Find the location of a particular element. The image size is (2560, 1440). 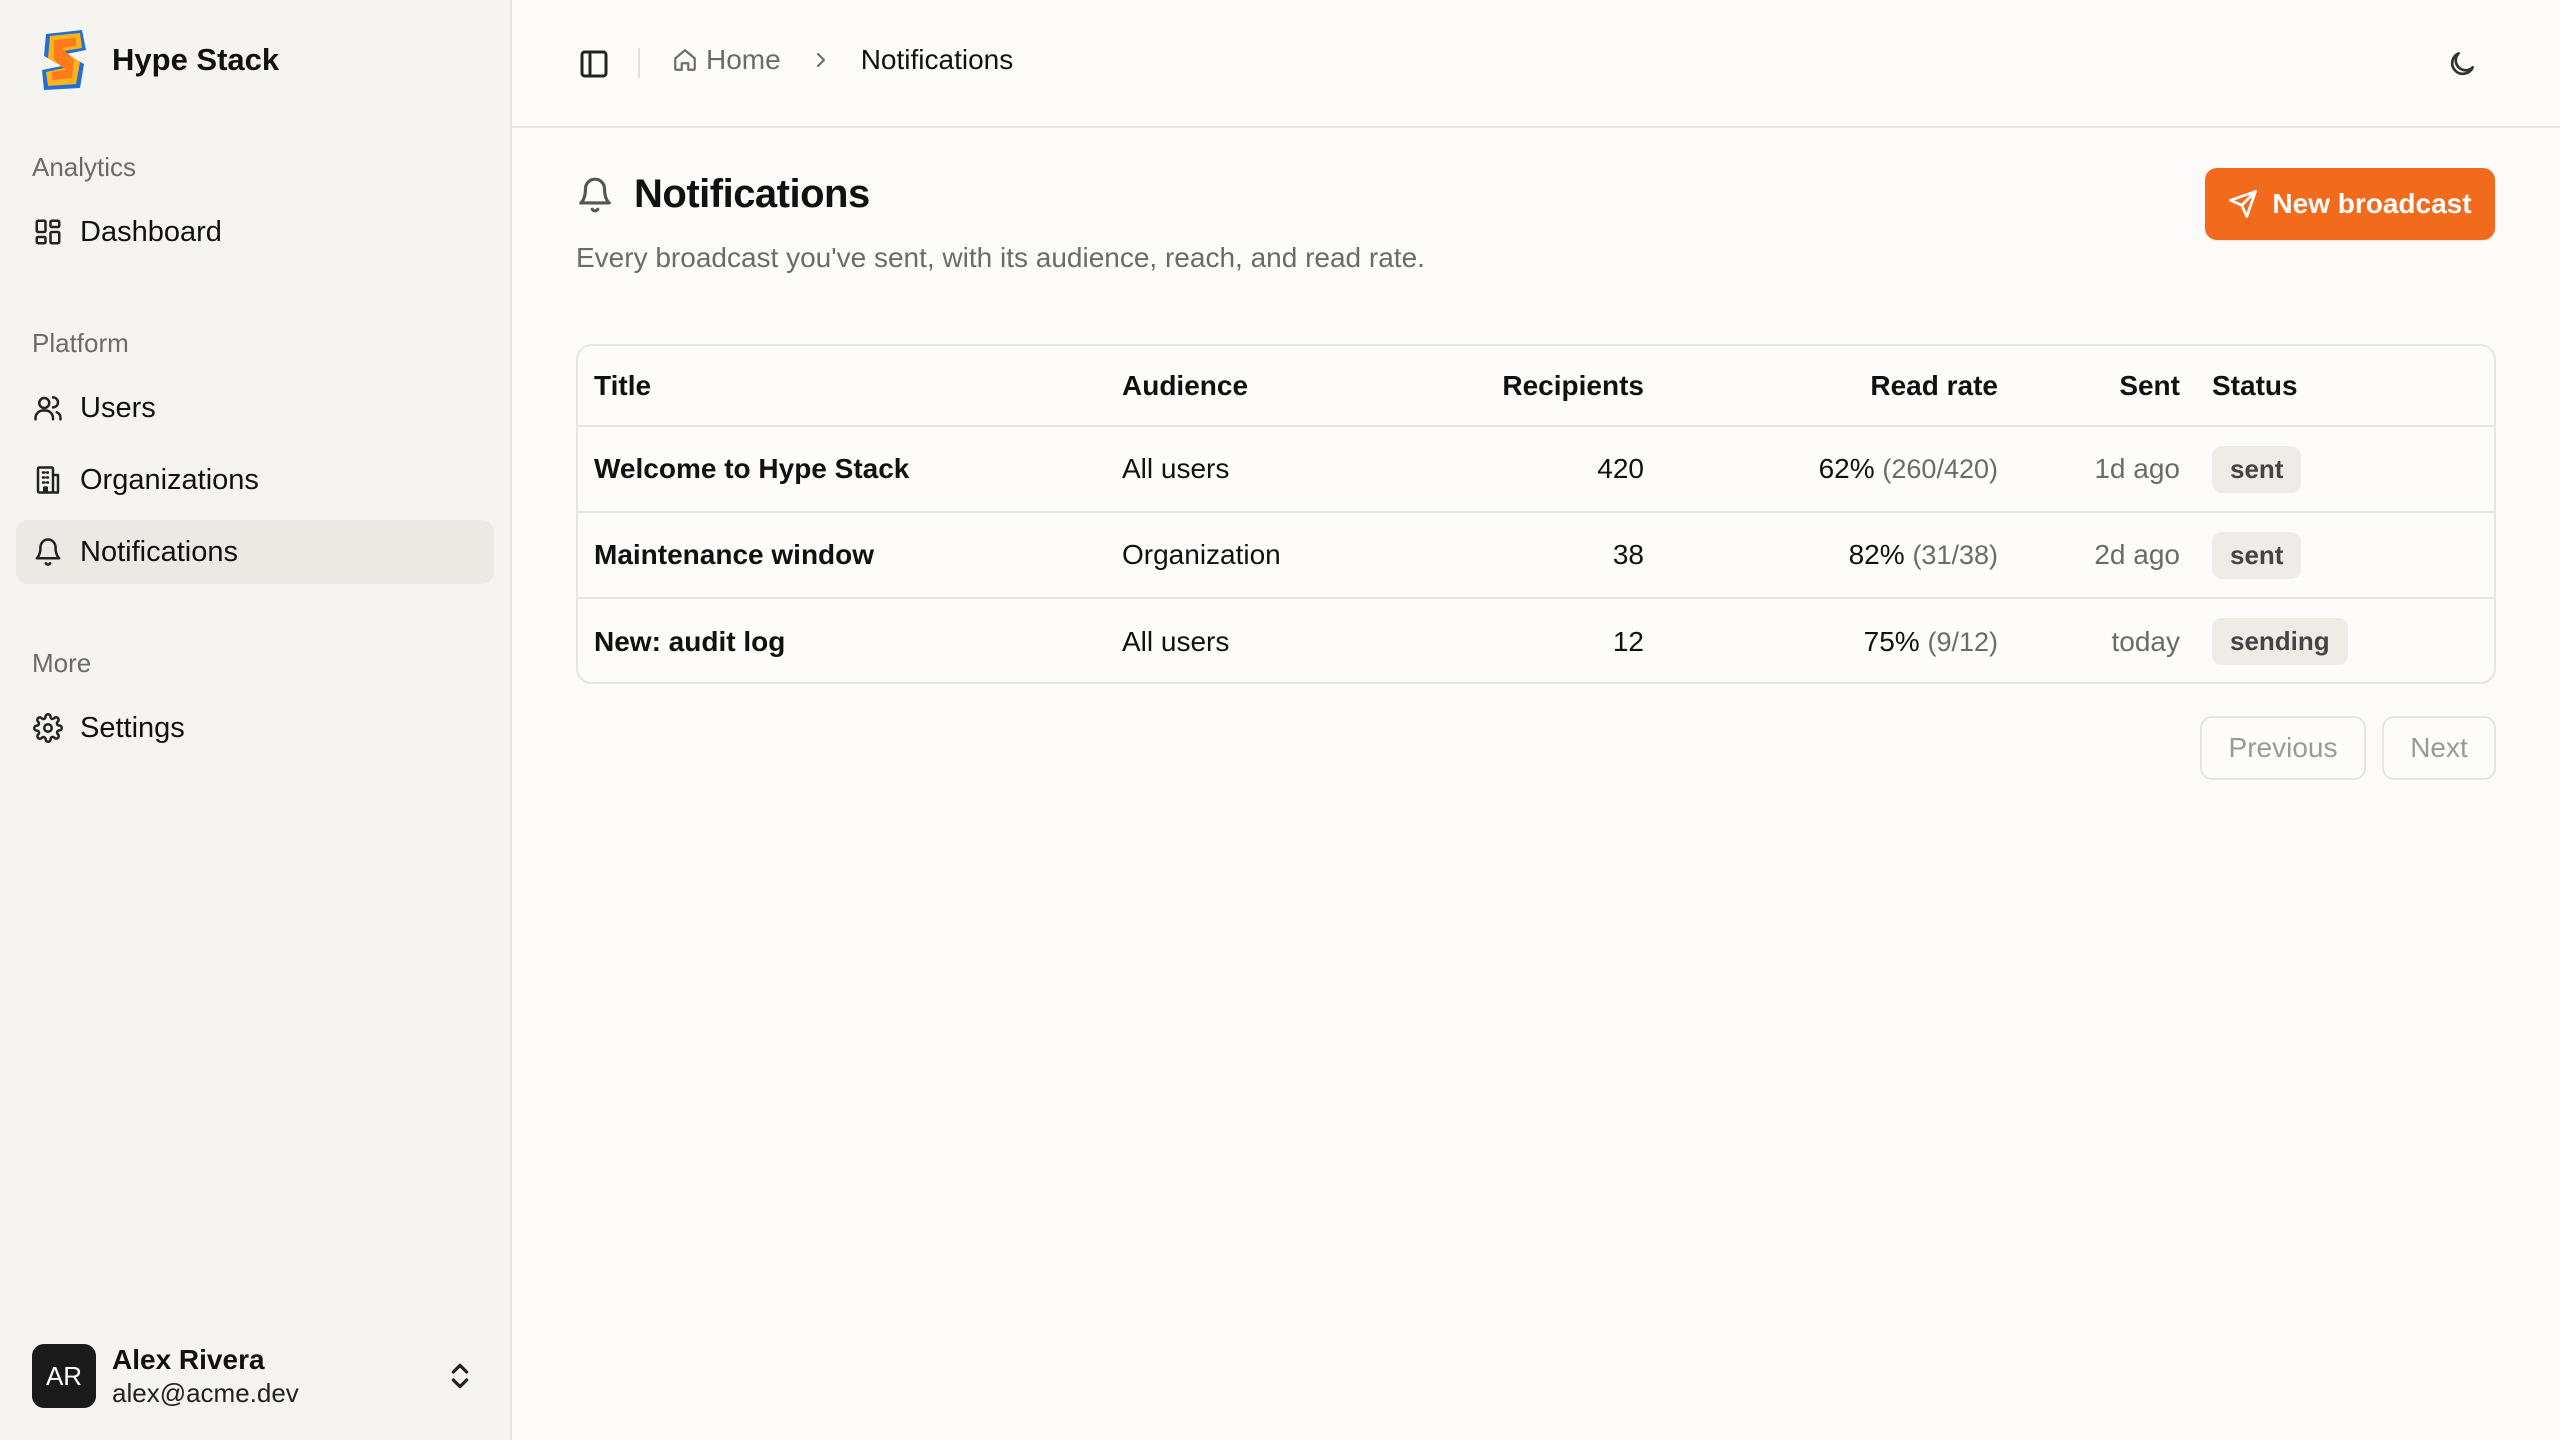

sidebar-item-organizations: Organizations is located at coordinates (255, 480).